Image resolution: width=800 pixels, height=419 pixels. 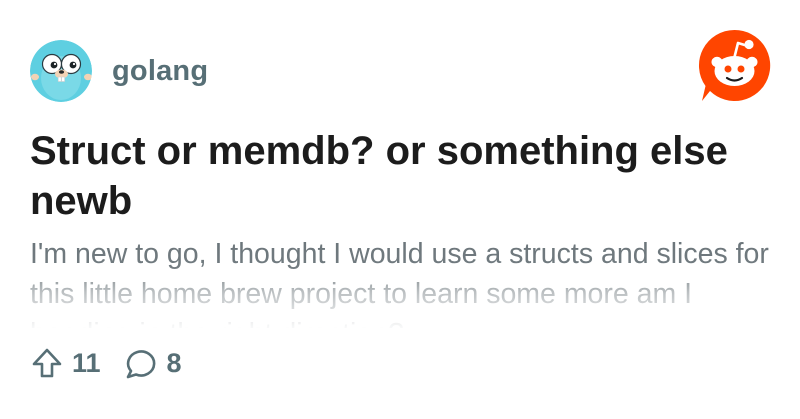 I want to click on comments-button: 8, so click(x=152, y=363).